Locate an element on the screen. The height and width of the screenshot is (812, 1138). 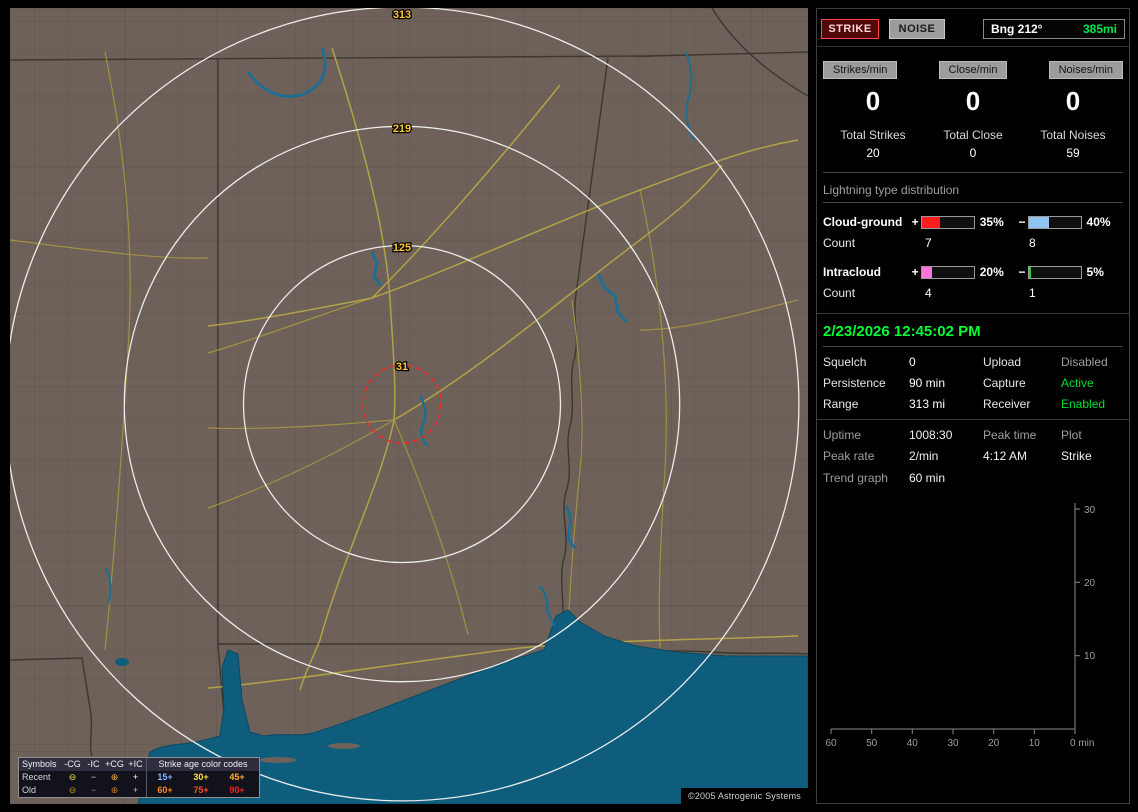
upload-label: Upload is located at coordinates (1002, 362).